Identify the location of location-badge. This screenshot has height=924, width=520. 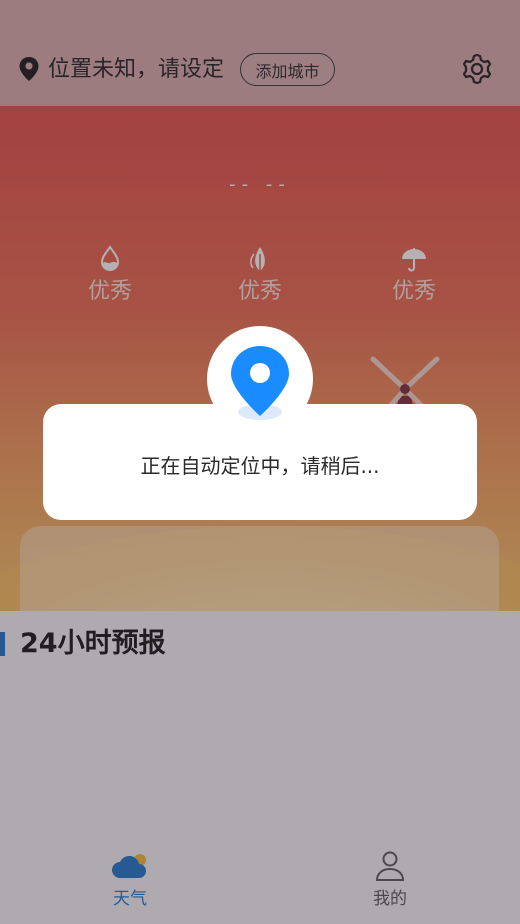
(260, 379).